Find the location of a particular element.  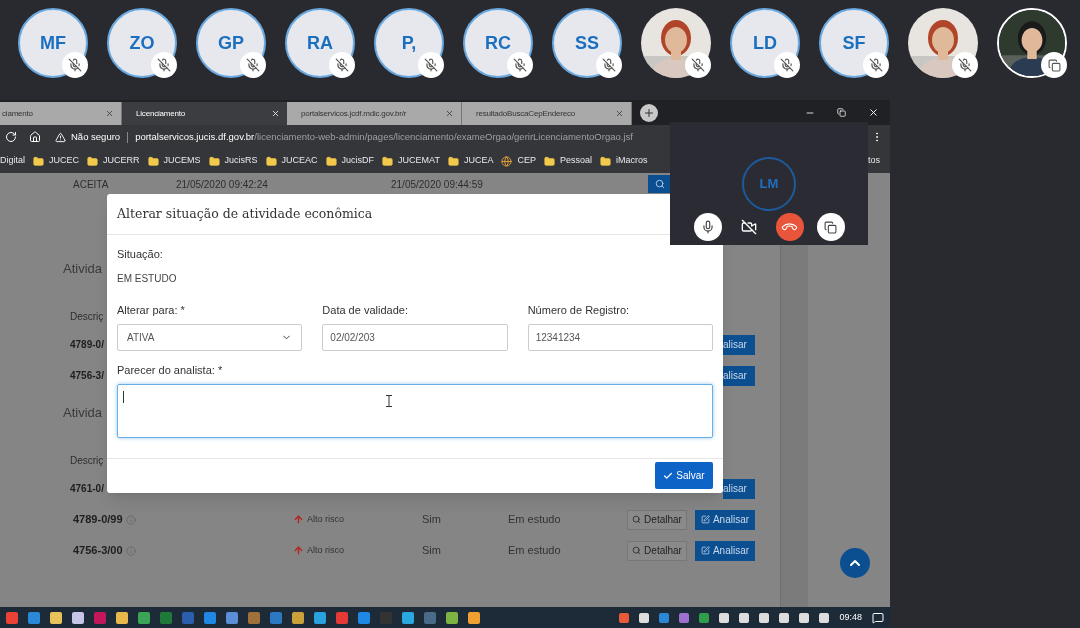

participant-avatar: LD is located at coordinates (765, 43).